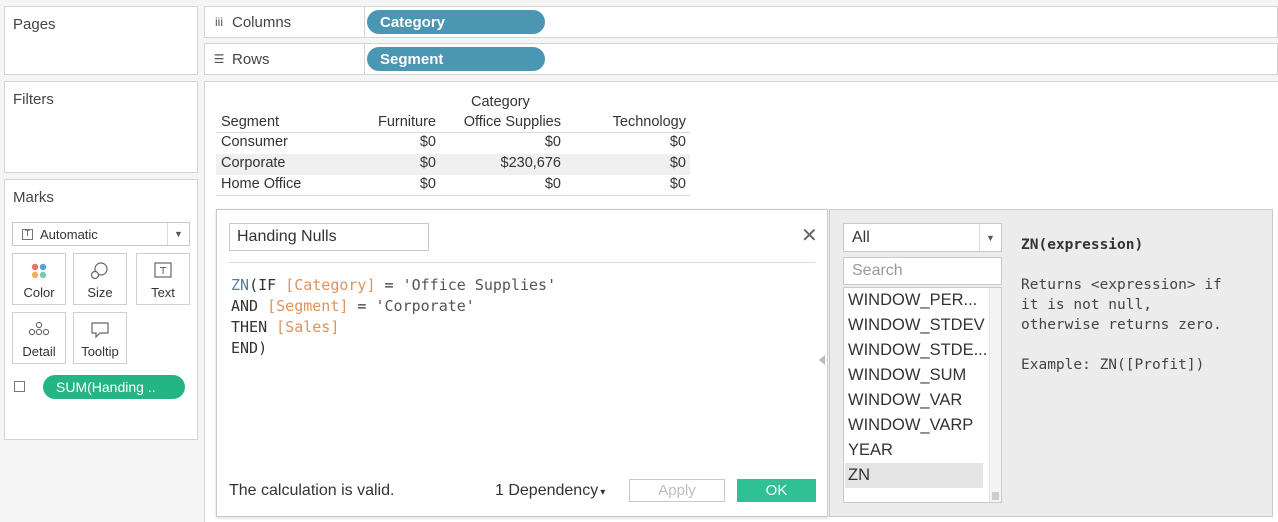 The image size is (1278, 522). Describe the element at coordinates (27, 234) in the screenshot. I see `text-mark-icon: T` at that location.